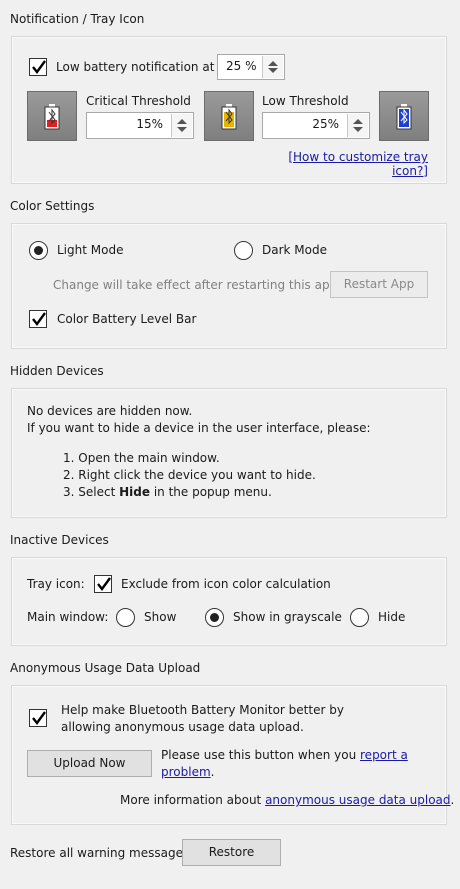 This screenshot has width=460, height=889. I want to click on inactive-devices-group, so click(229, 601).